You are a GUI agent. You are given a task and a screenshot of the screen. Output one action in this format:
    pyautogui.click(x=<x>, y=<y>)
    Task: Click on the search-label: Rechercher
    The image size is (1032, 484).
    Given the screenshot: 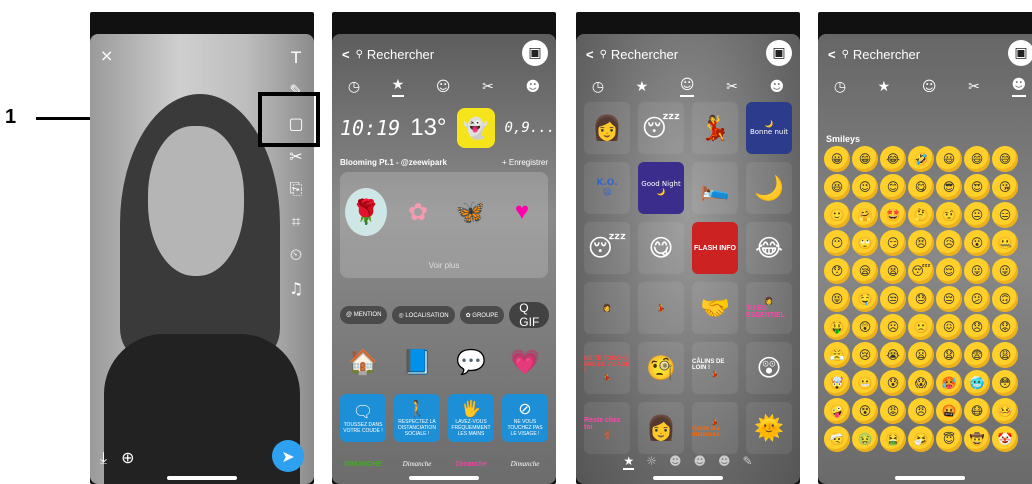 What is the action you would take?
    pyautogui.click(x=400, y=54)
    